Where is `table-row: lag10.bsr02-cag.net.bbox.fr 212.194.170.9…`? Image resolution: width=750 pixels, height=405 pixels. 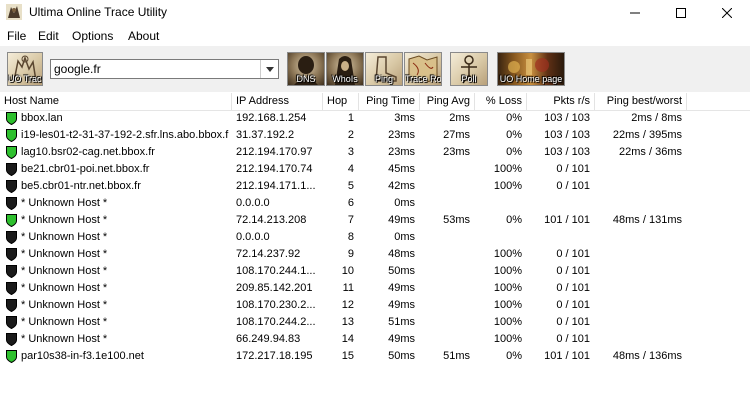
table-row: lag10.bsr02-cag.net.bbox.fr 212.194.170.9… is located at coordinates (375, 152).